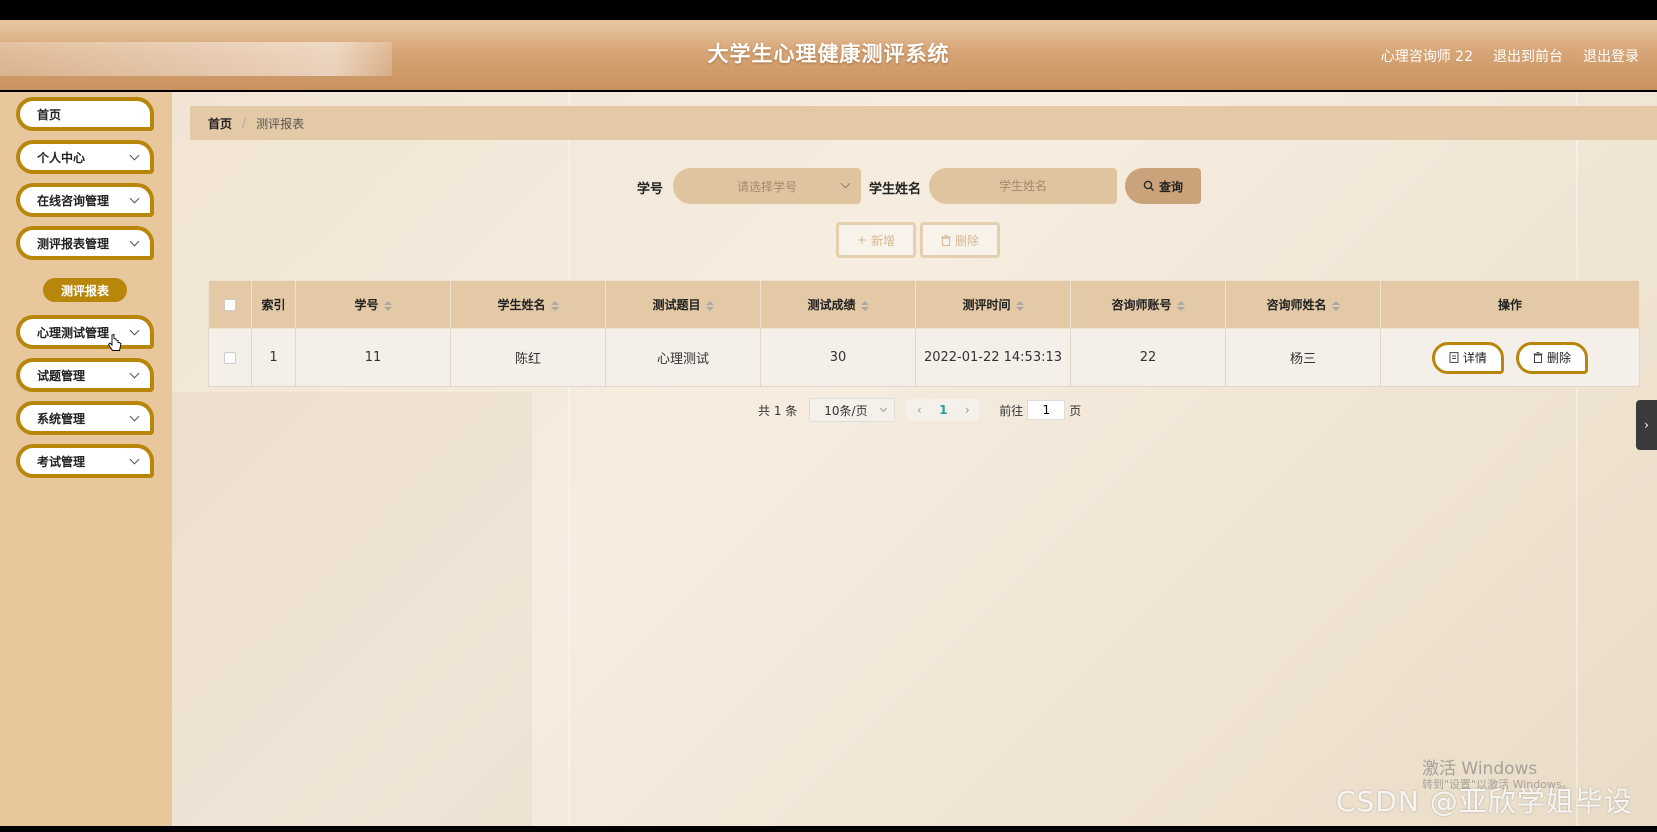 The image size is (1657, 832). I want to click on page-jump: 前往 页, so click(1040, 410).